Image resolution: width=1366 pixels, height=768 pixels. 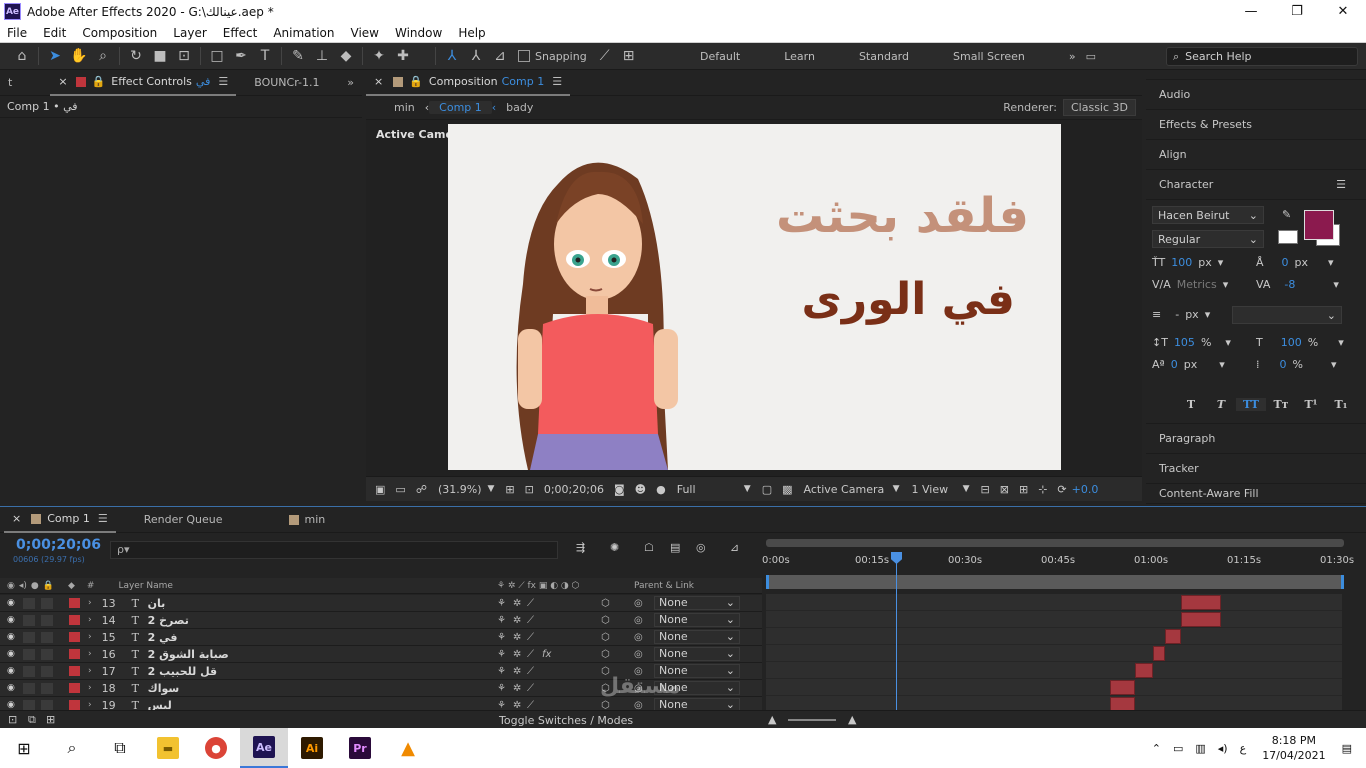 I want to click on tracking-value: -8, so click(x=1289, y=284).